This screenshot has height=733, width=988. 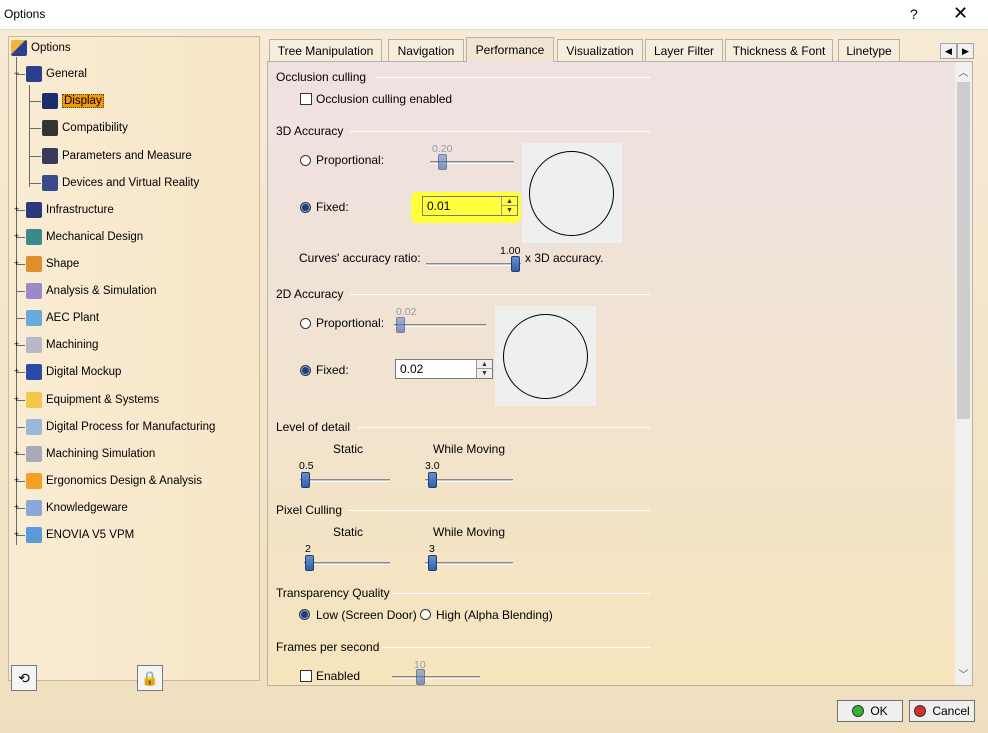 What do you see at coordinates (80, 535) in the screenshot?
I see `tree-item-enovia-v5-vpm: ENOVIA V5 VPM` at bounding box center [80, 535].